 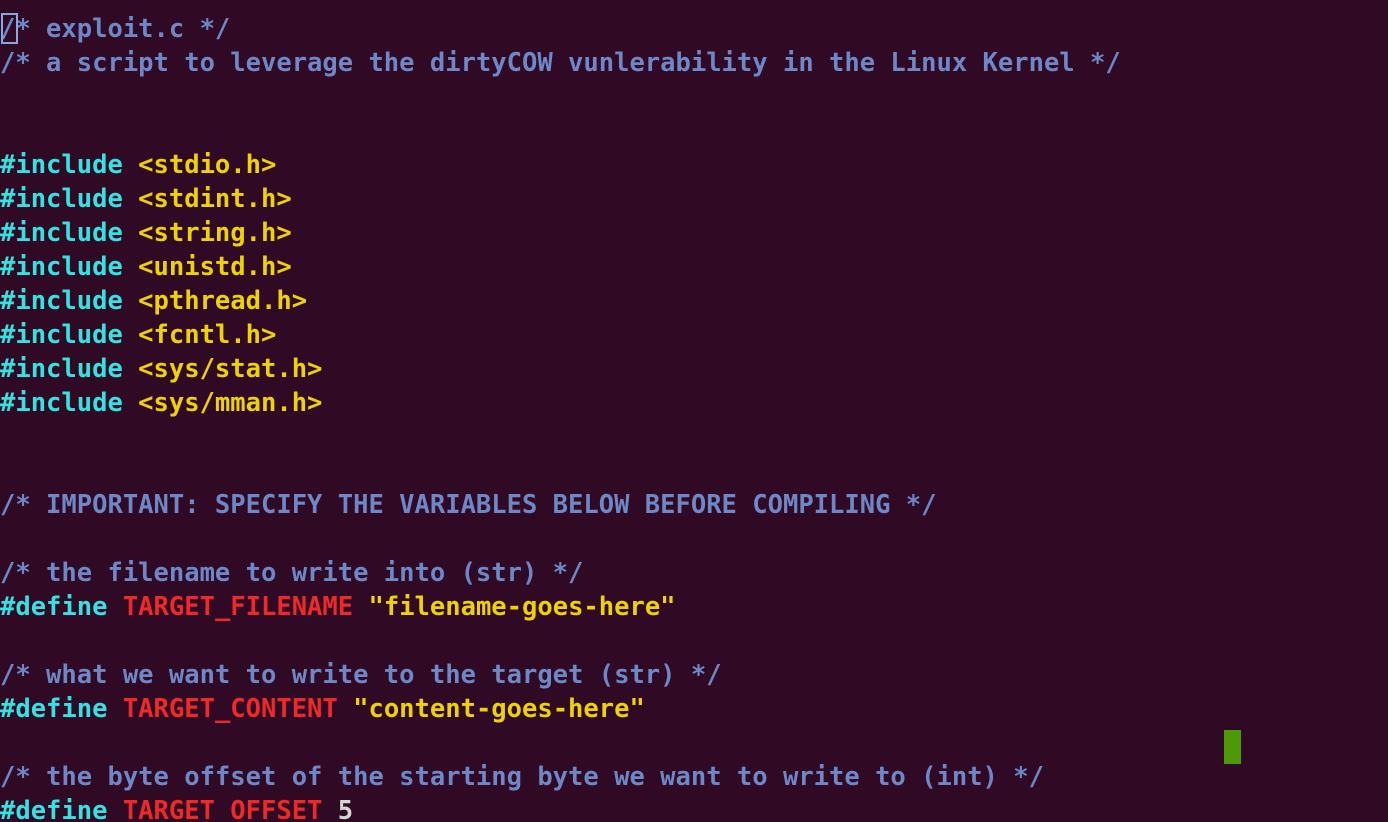 What do you see at coordinates (230, 403) in the screenshot?
I see `code-token-hdr: <sys/mman.h>` at bounding box center [230, 403].